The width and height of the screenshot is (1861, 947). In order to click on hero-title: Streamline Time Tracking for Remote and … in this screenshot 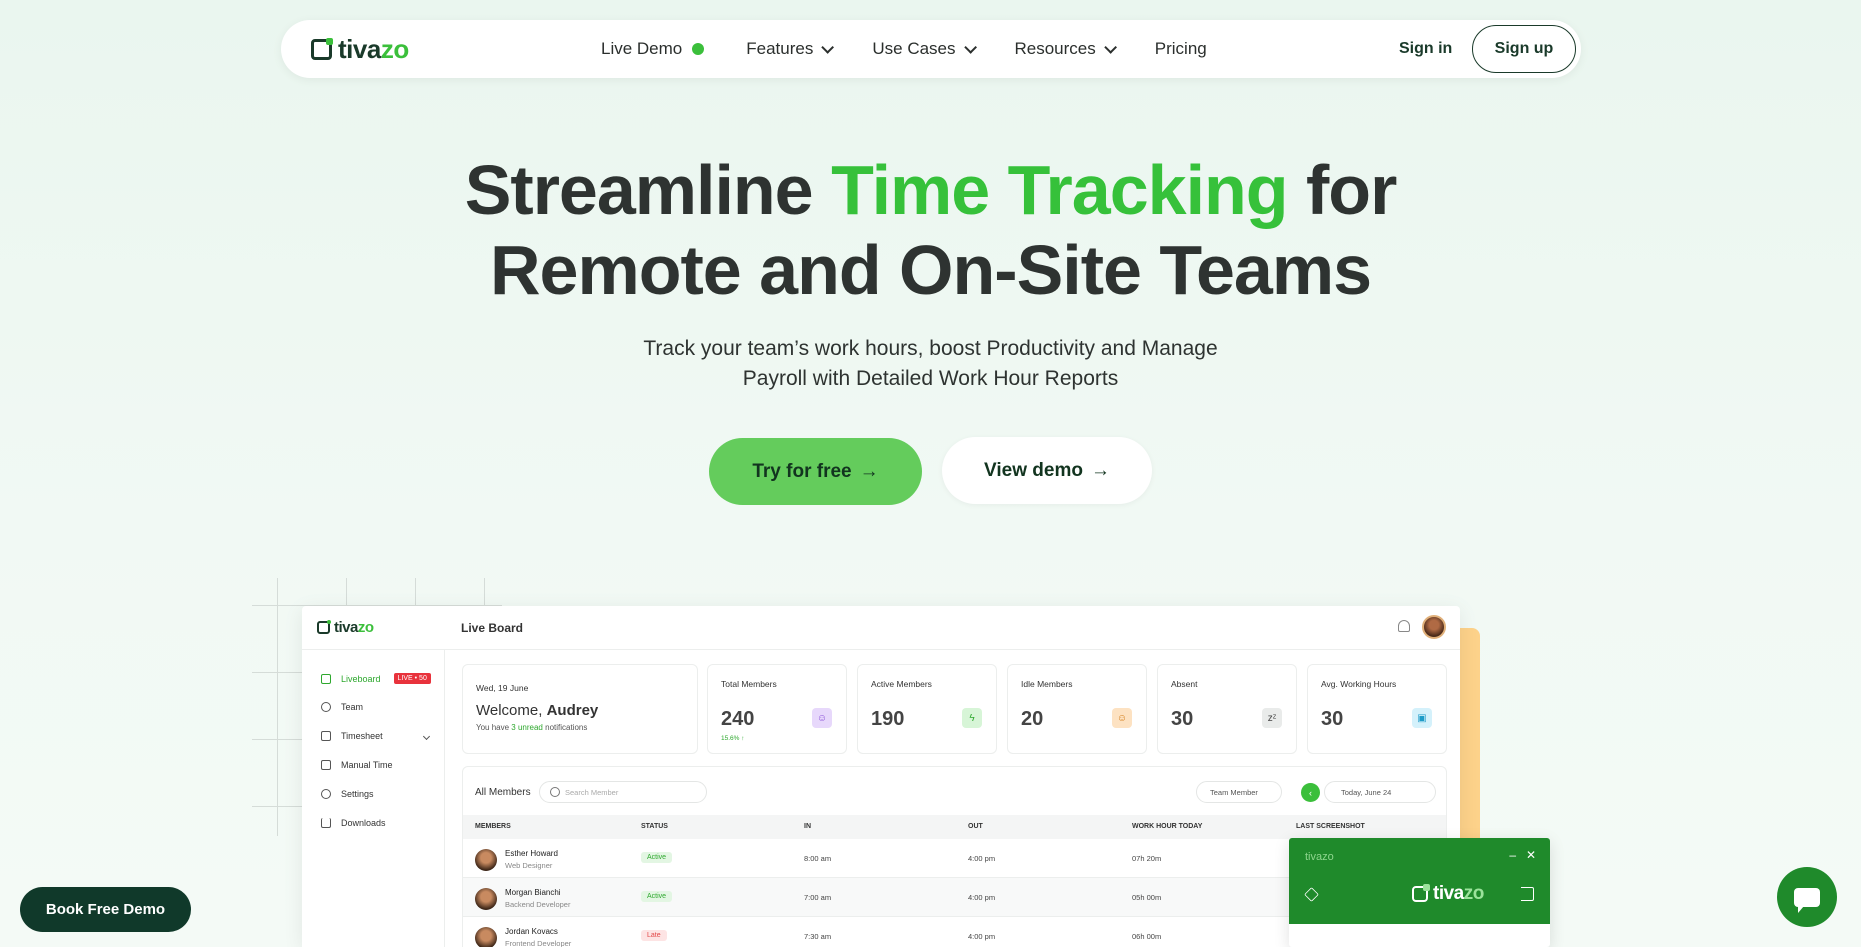, I will do `click(931, 230)`.